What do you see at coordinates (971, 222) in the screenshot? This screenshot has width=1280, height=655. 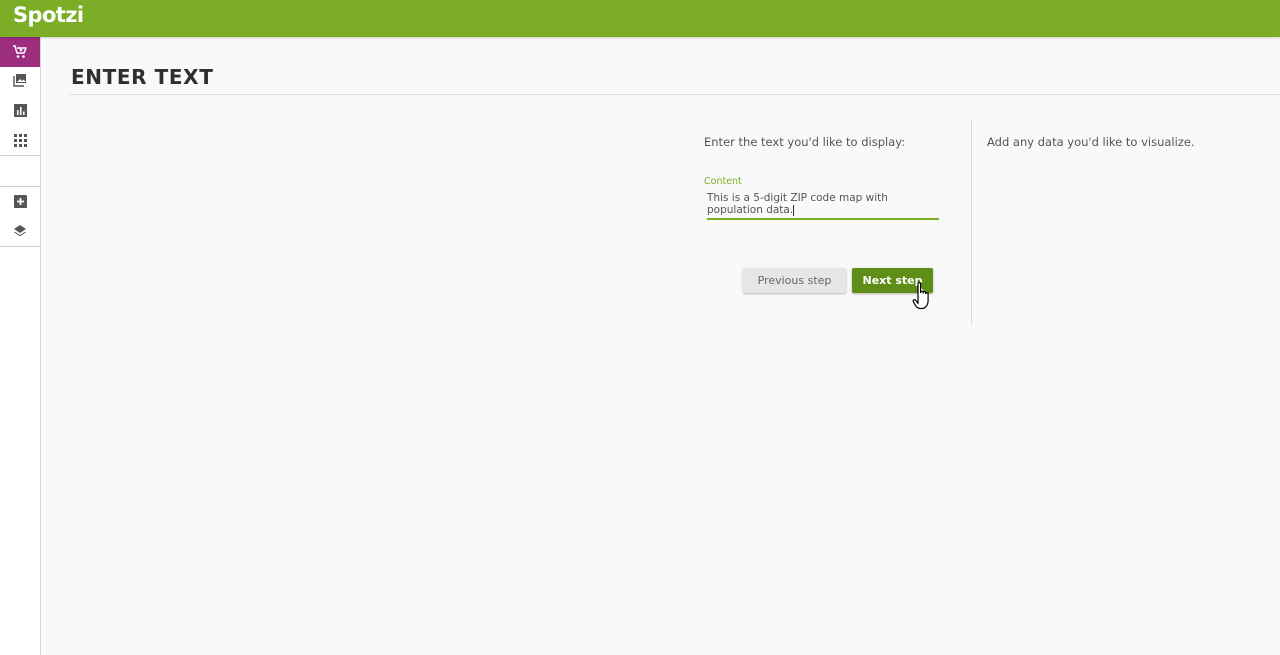 I see `column-divider` at bounding box center [971, 222].